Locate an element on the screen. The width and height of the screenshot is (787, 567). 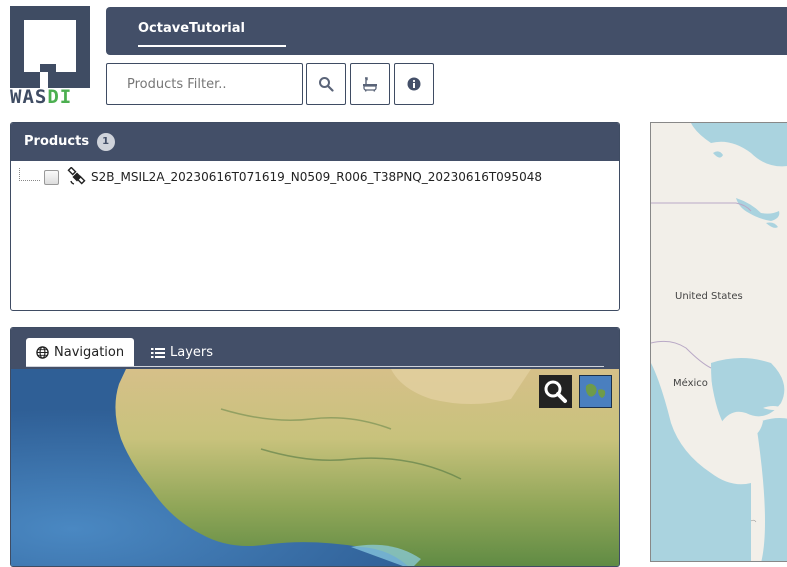
world-map: United States México is located at coordinates (718, 342).